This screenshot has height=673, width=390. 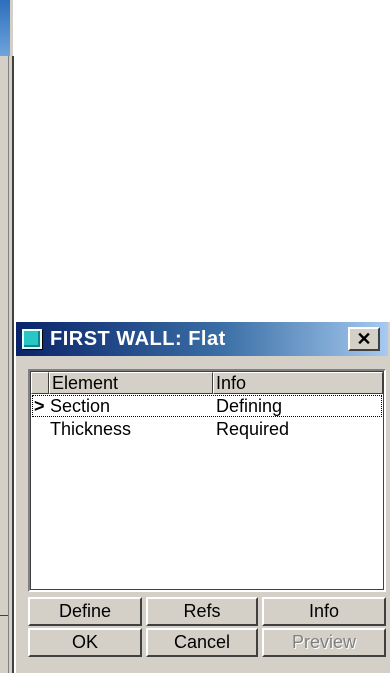 What do you see at coordinates (85, 611) in the screenshot?
I see `define-button: Define` at bounding box center [85, 611].